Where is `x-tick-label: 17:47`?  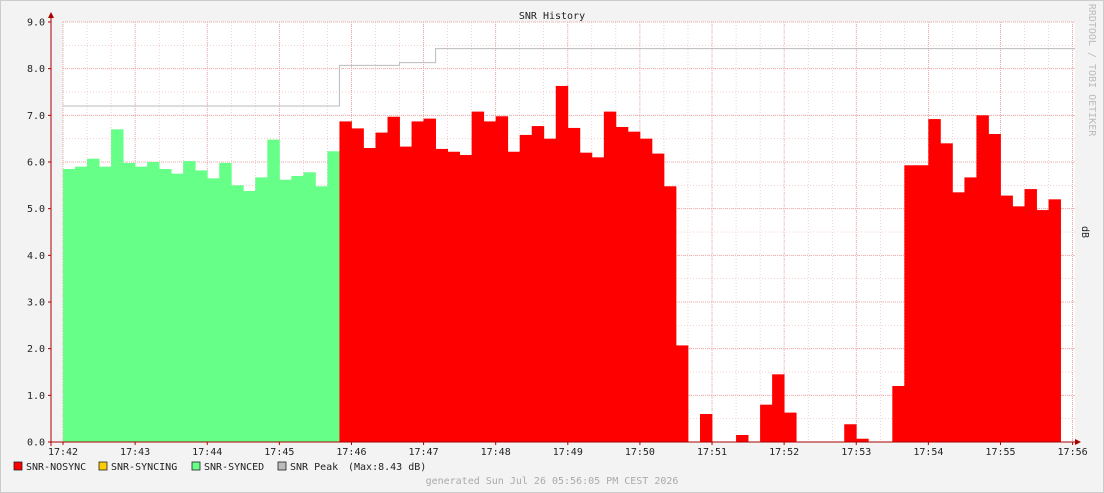
x-tick-label: 17:47 is located at coordinates (424, 452).